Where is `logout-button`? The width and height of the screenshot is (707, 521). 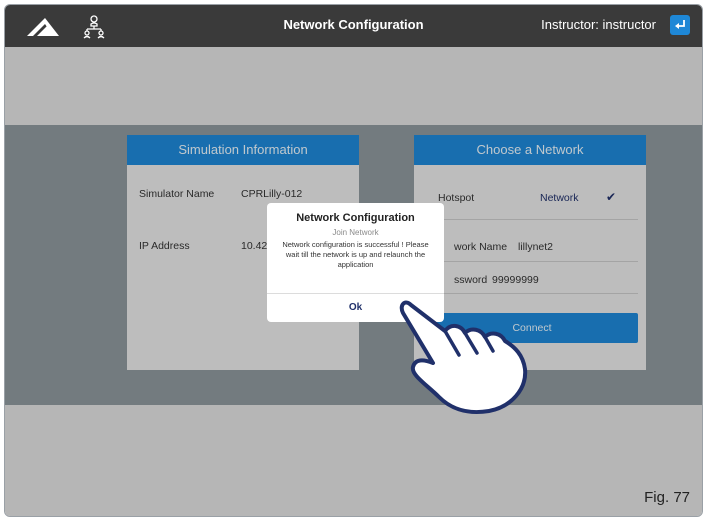
logout-button is located at coordinates (680, 25).